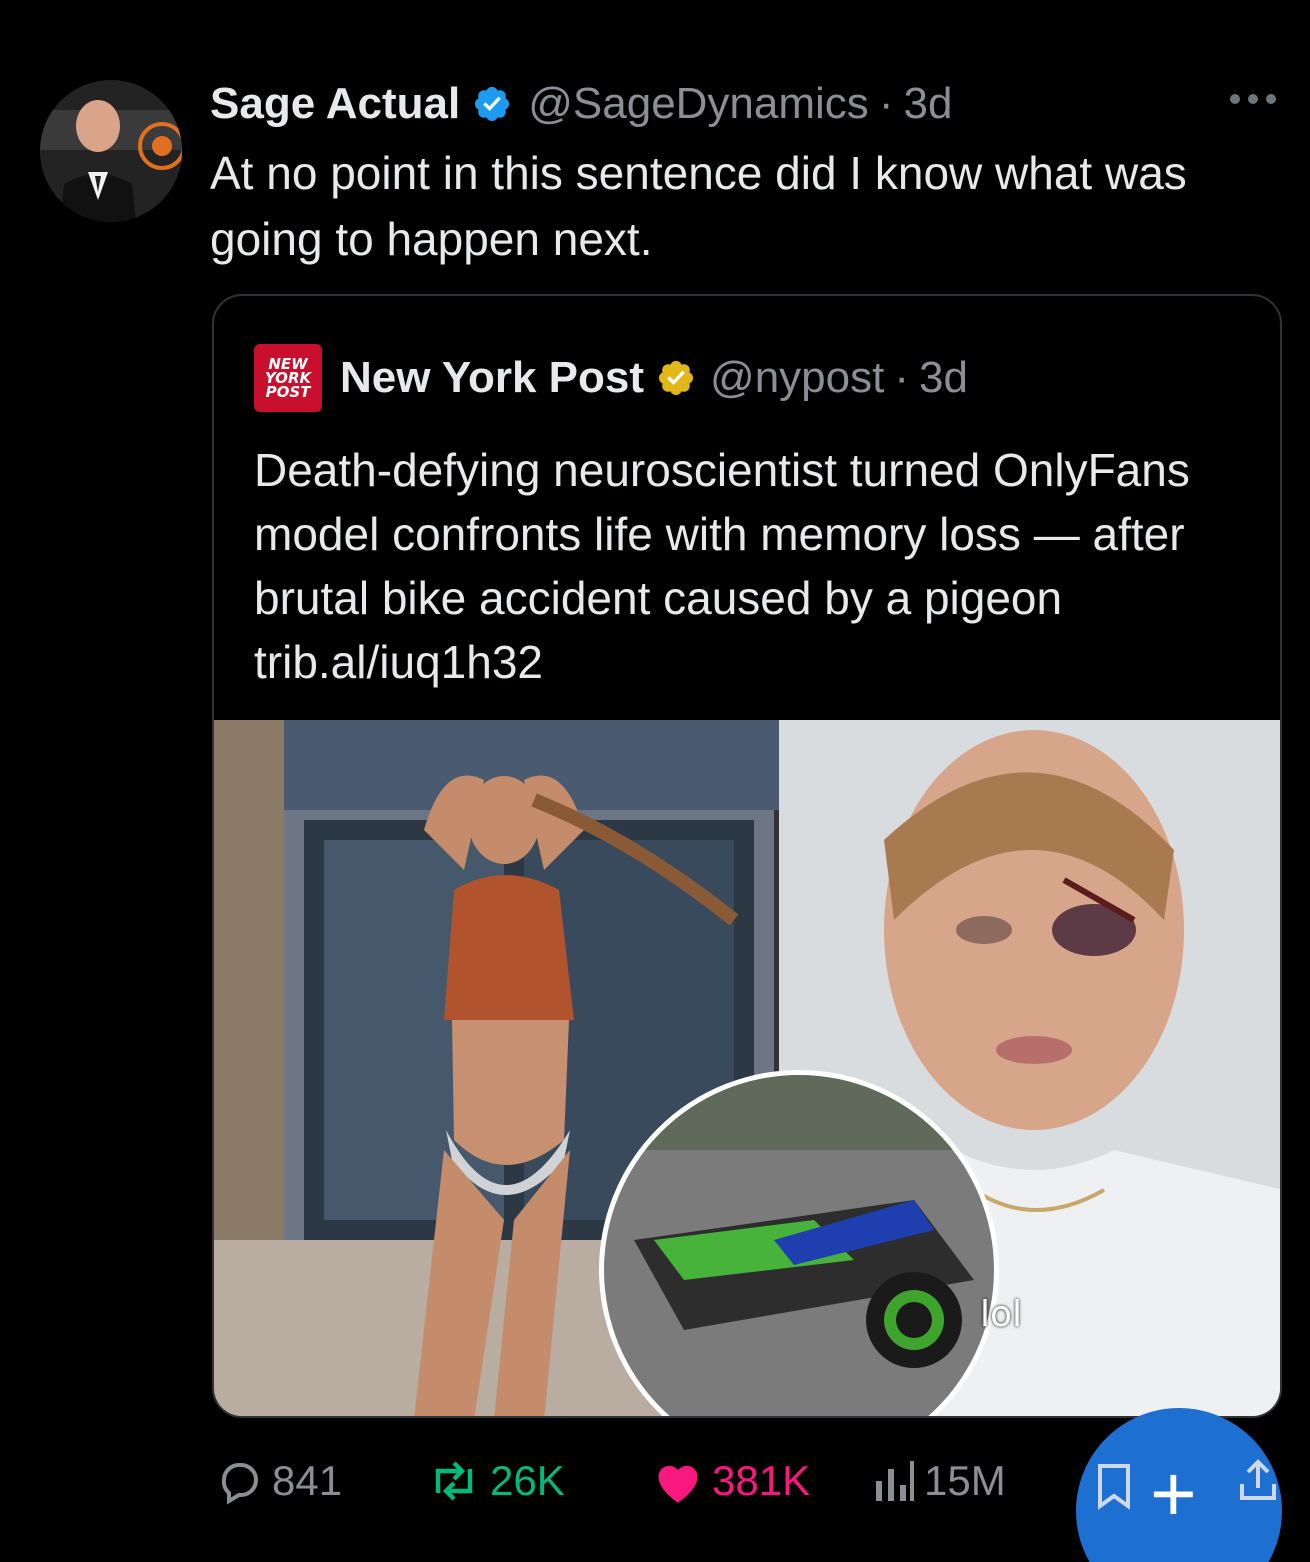 The image size is (1310, 1562). What do you see at coordinates (676, 378) in the screenshot?
I see `verified-gold-badge-icon` at bounding box center [676, 378].